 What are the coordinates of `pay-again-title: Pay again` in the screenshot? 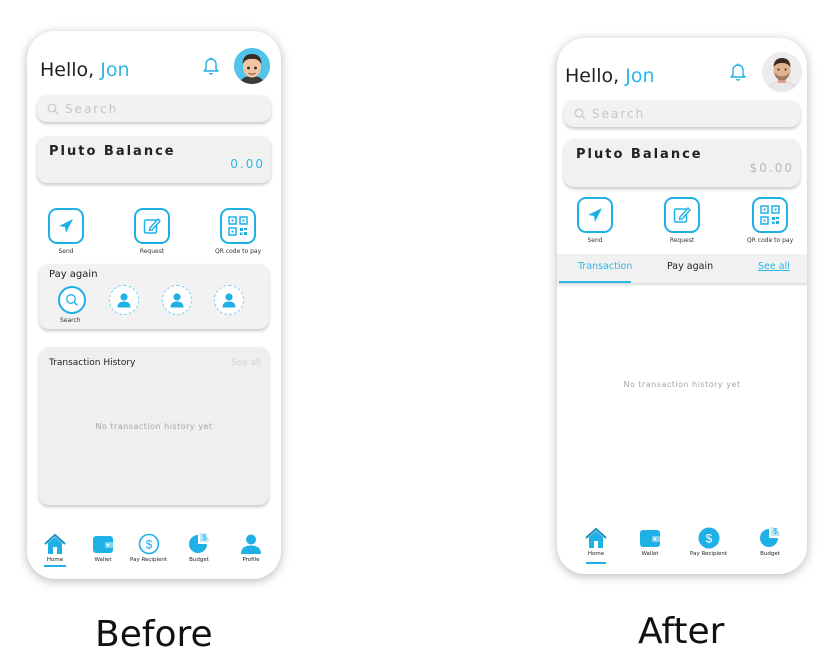 It's located at (73, 274).